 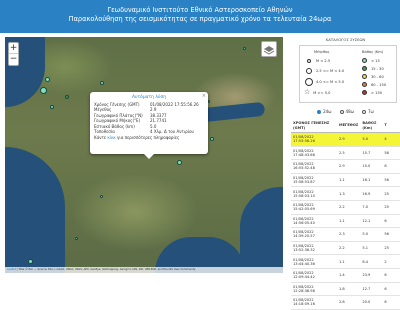 I want to click on time-range-option: 24ω, so click(x=324, y=111).